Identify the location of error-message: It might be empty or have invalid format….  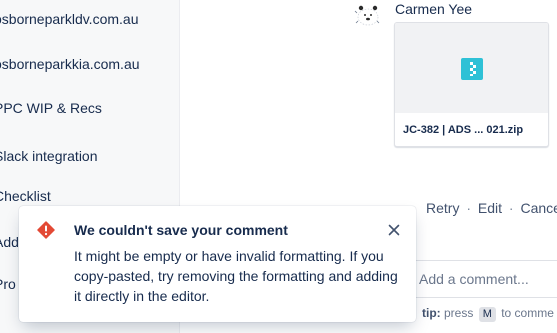
(236, 276).